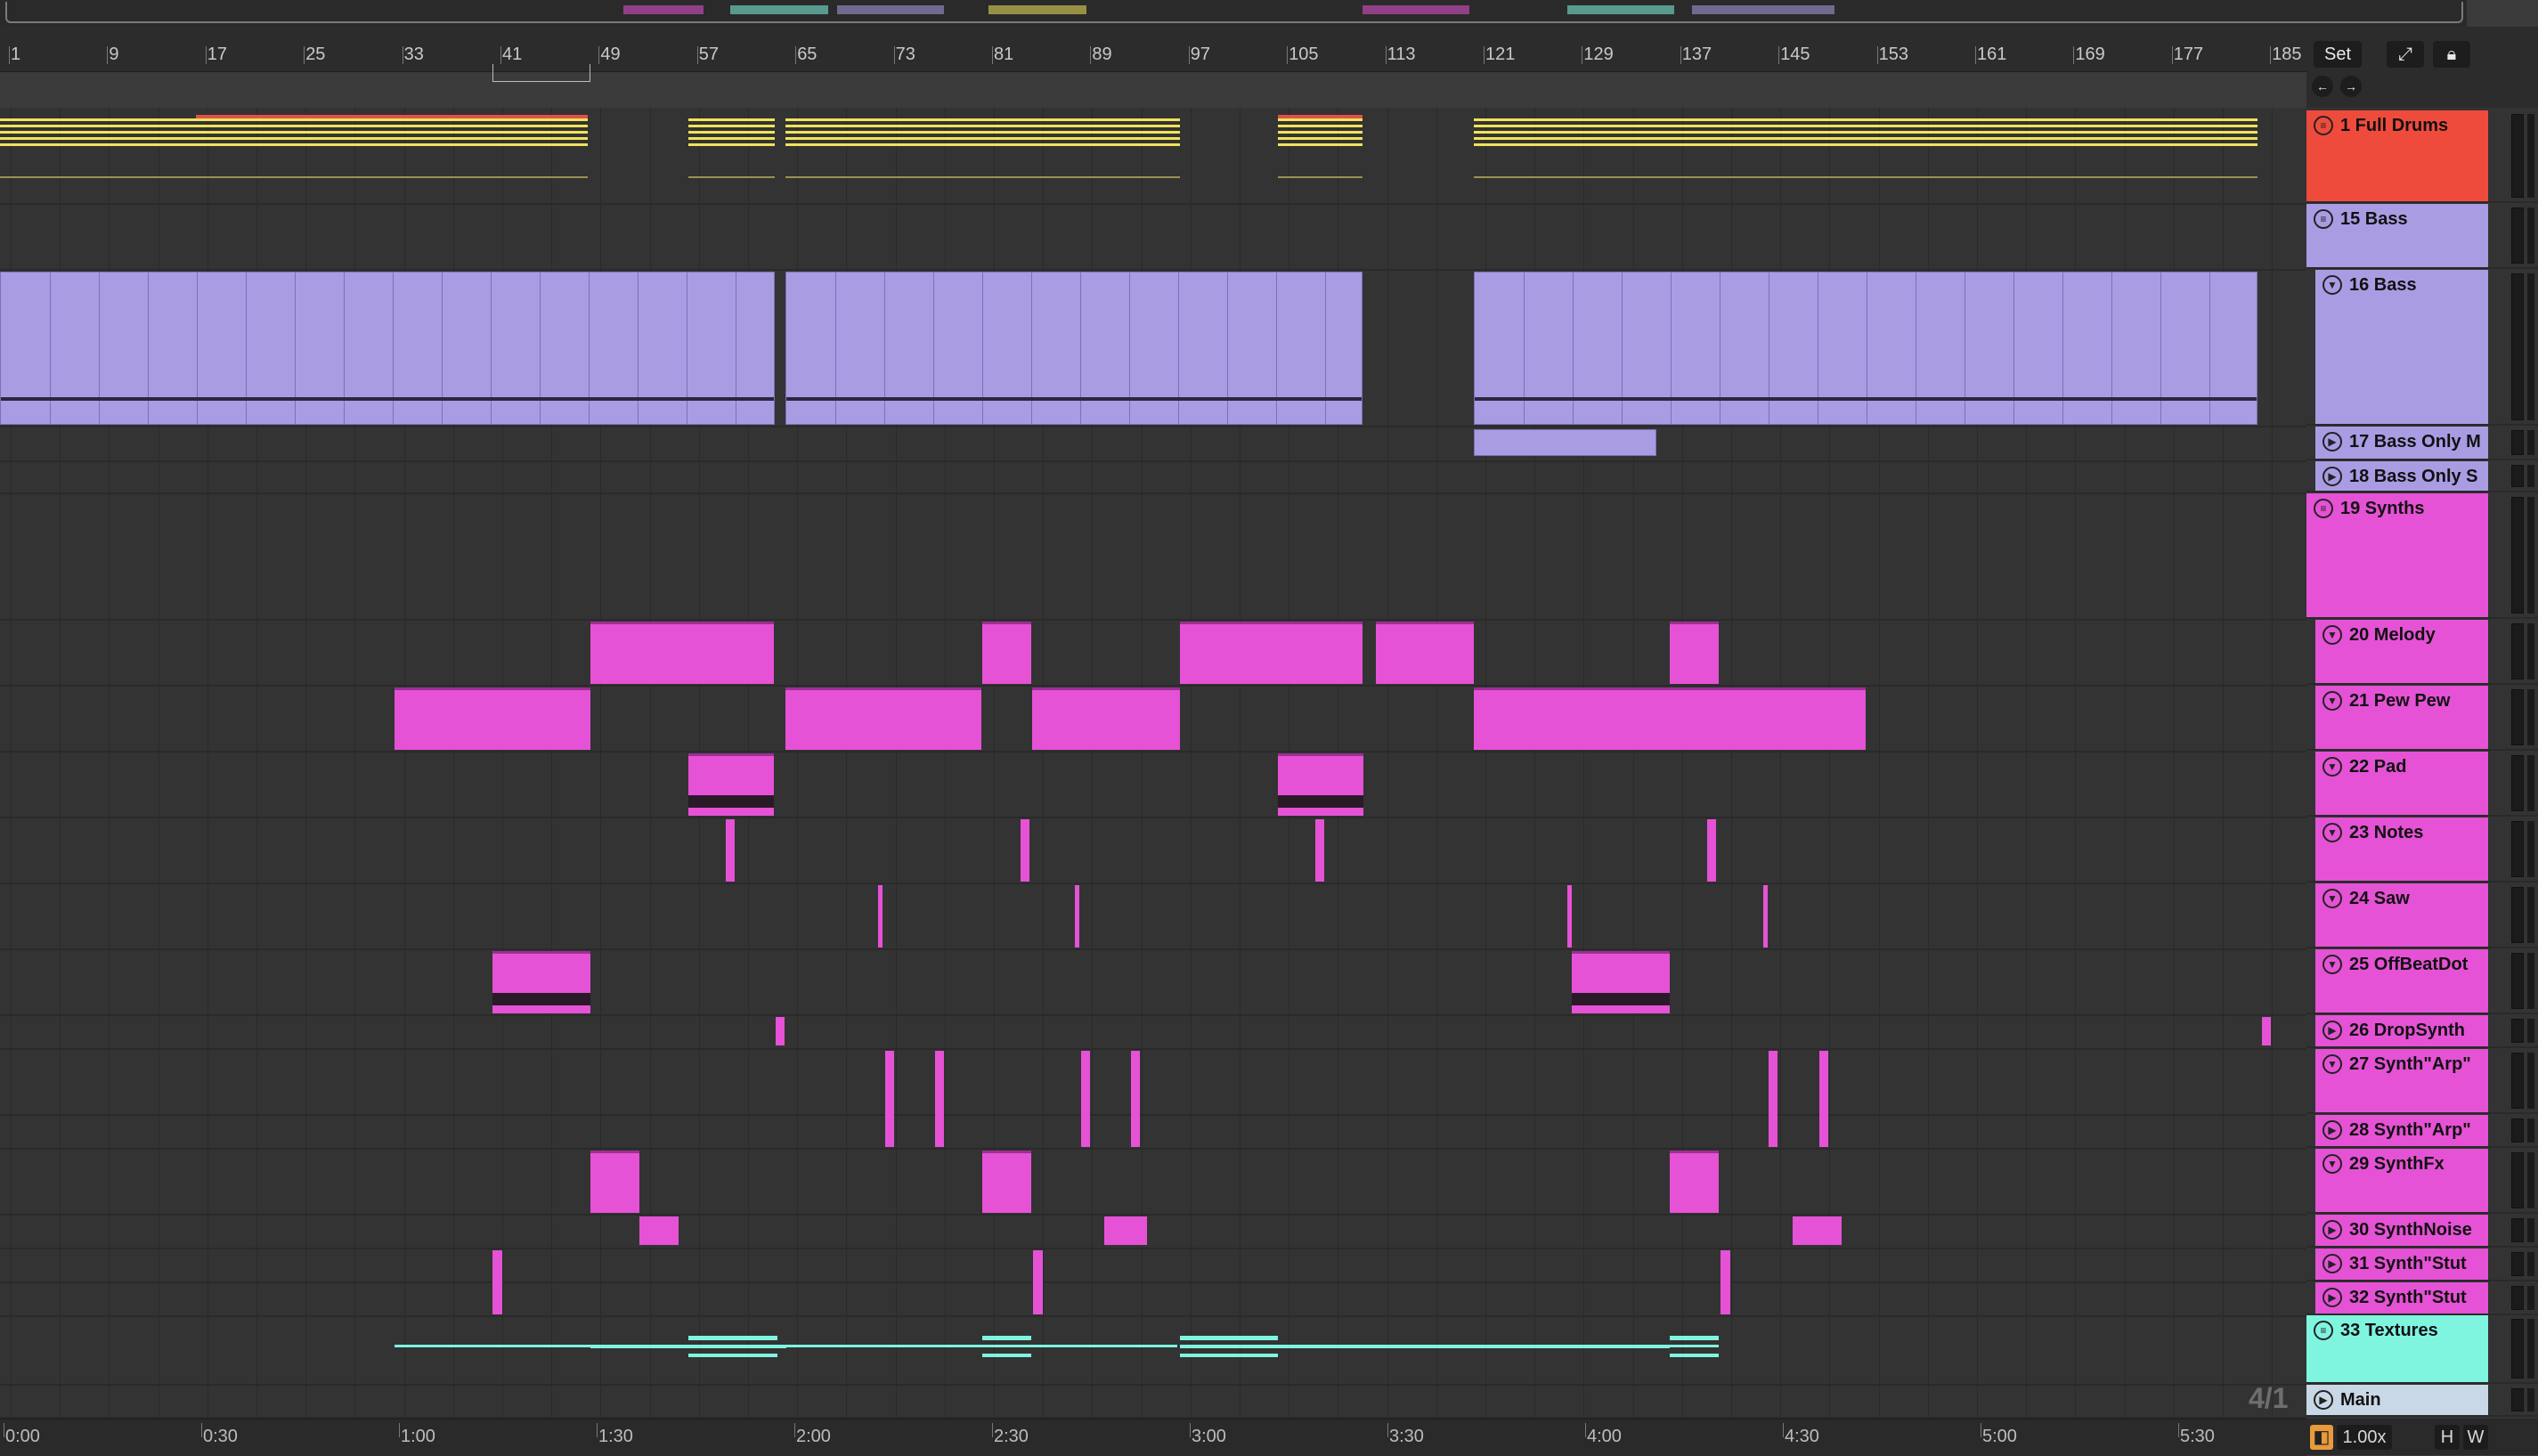 The image size is (2538, 1456). What do you see at coordinates (2411, 126) in the screenshot?
I see `track-name: 1 Full Drums` at bounding box center [2411, 126].